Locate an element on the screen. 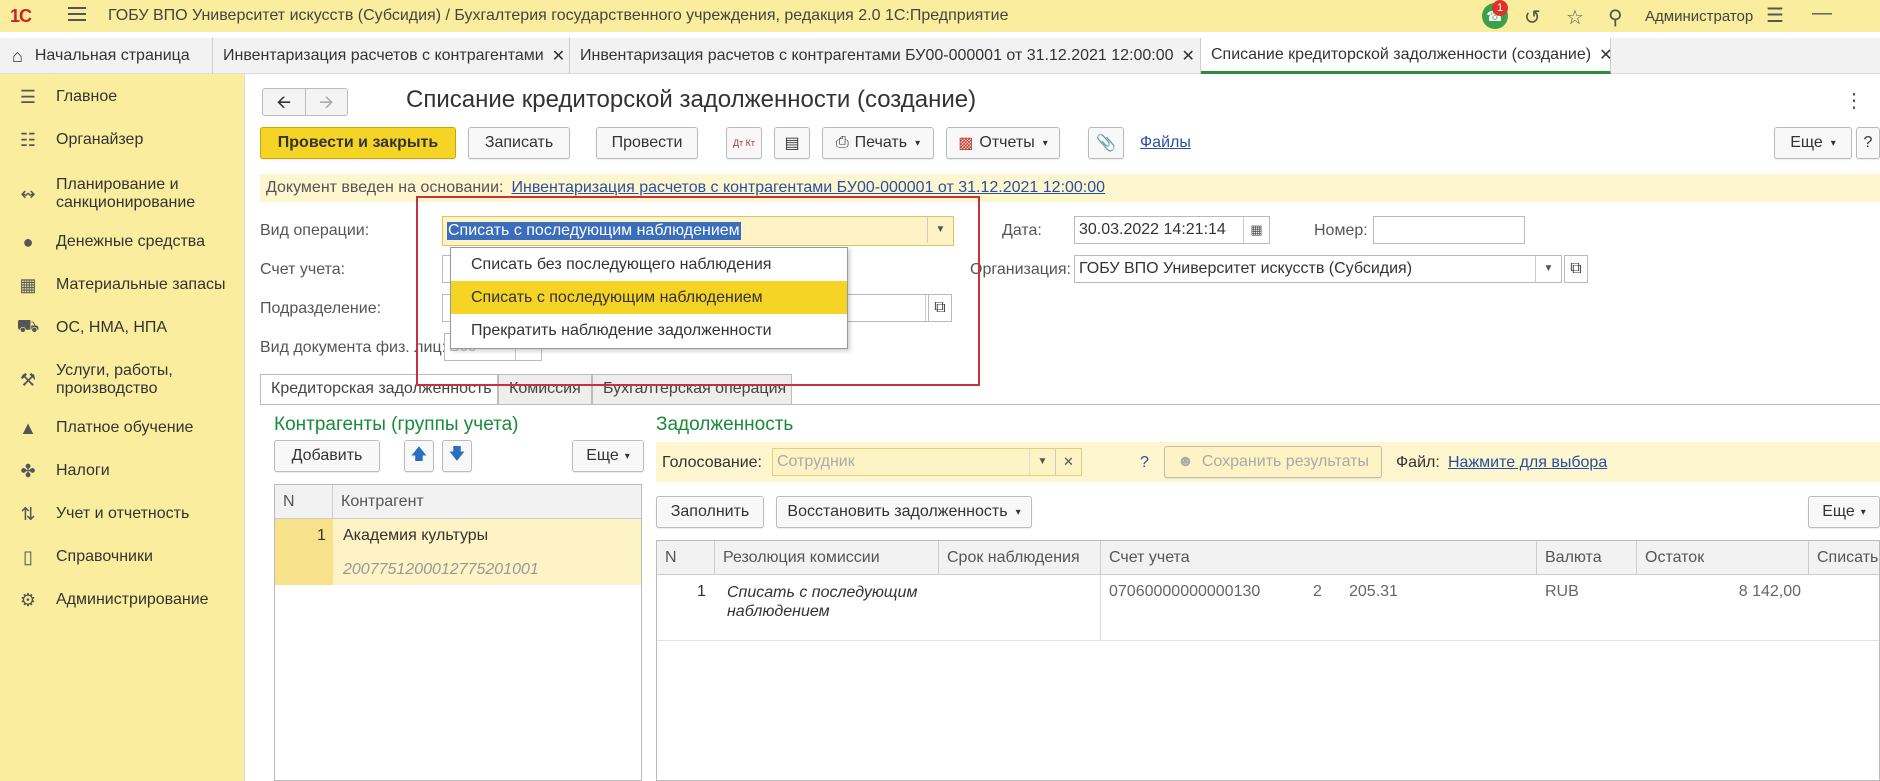 This screenshot has width=1880, height=781. tab-home: ⌂ Начальная страница is located at coordinates (106, 56).